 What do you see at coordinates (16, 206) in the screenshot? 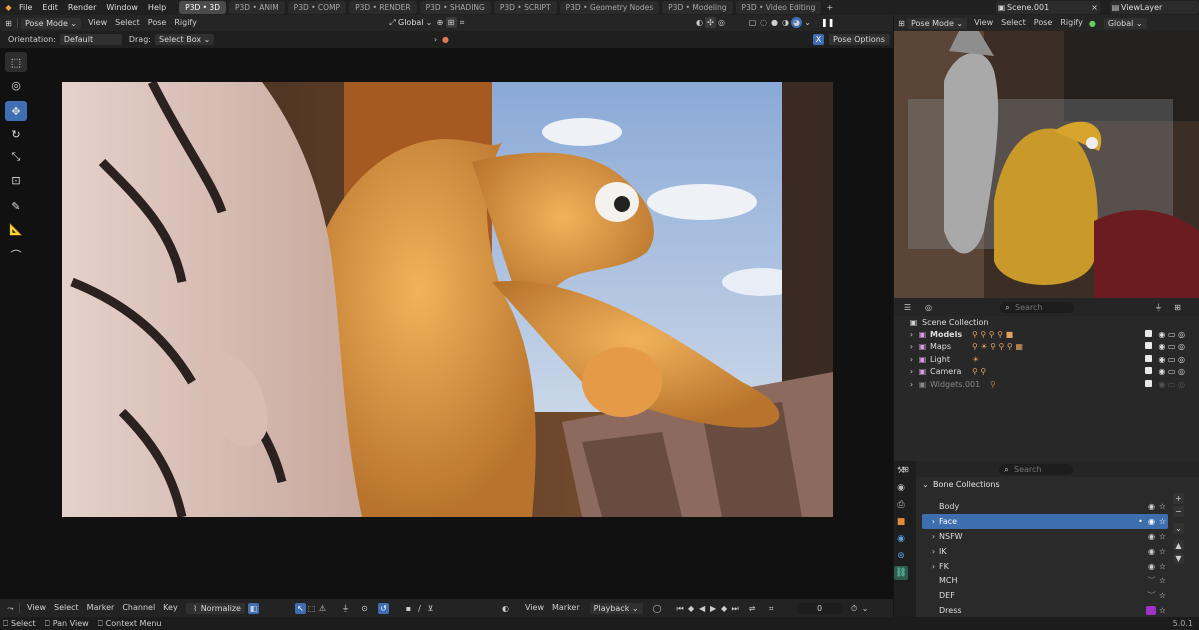
I see `annotate-tool-icon: ✎` at bounding box center [16, 206].